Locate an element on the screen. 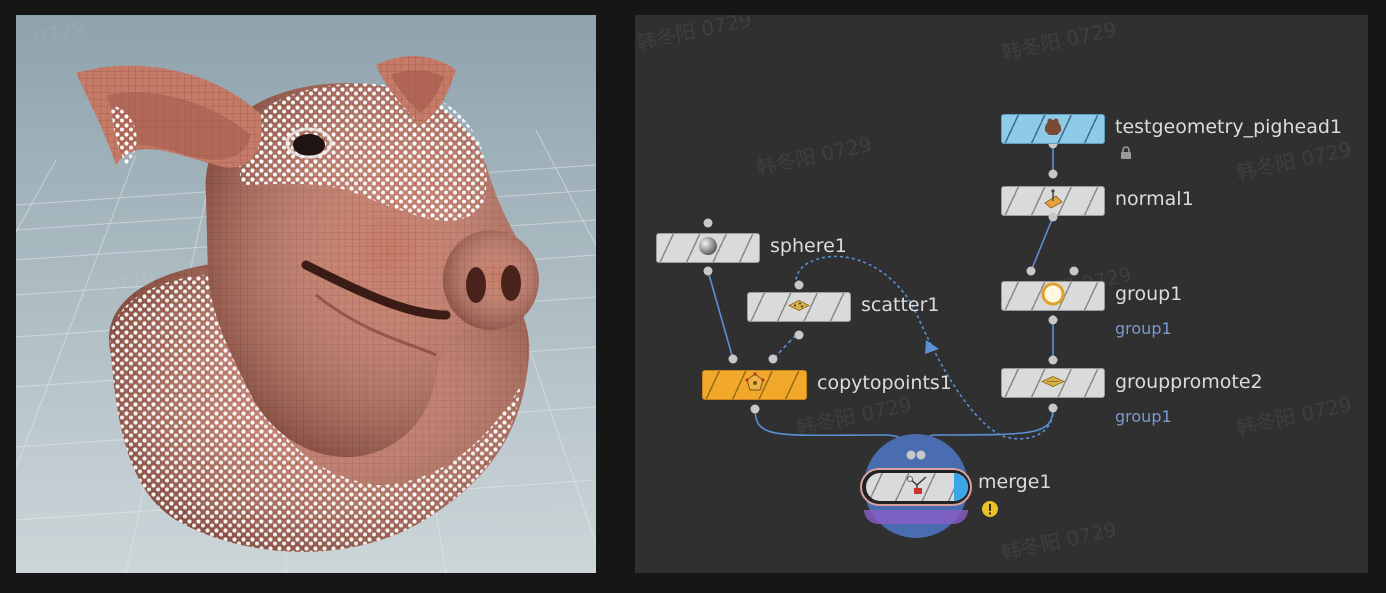 This screenshot has height=593, width=1386. node-scatter1 is located at coordinates (799, 307).